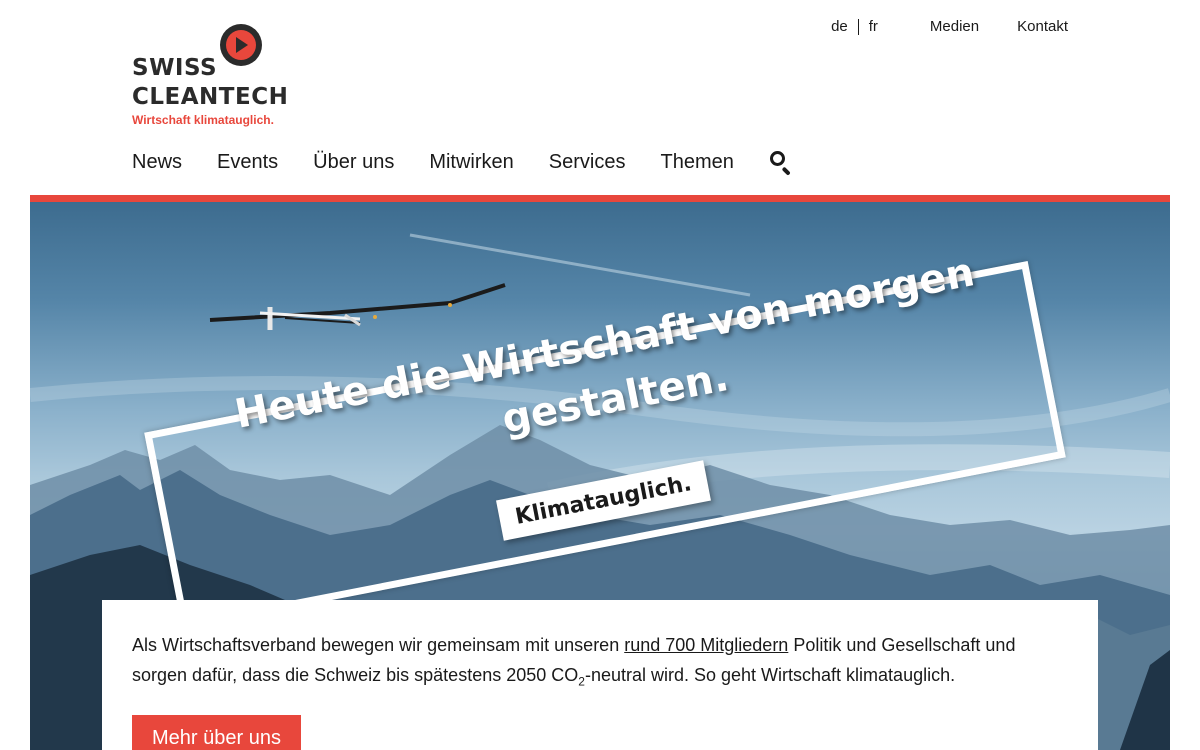  What do you see at coordinates (216, 732) in the screenshot?
I see `mehr-ueber-uns-button: Mehr über uns` at bounding box center [216, 732].